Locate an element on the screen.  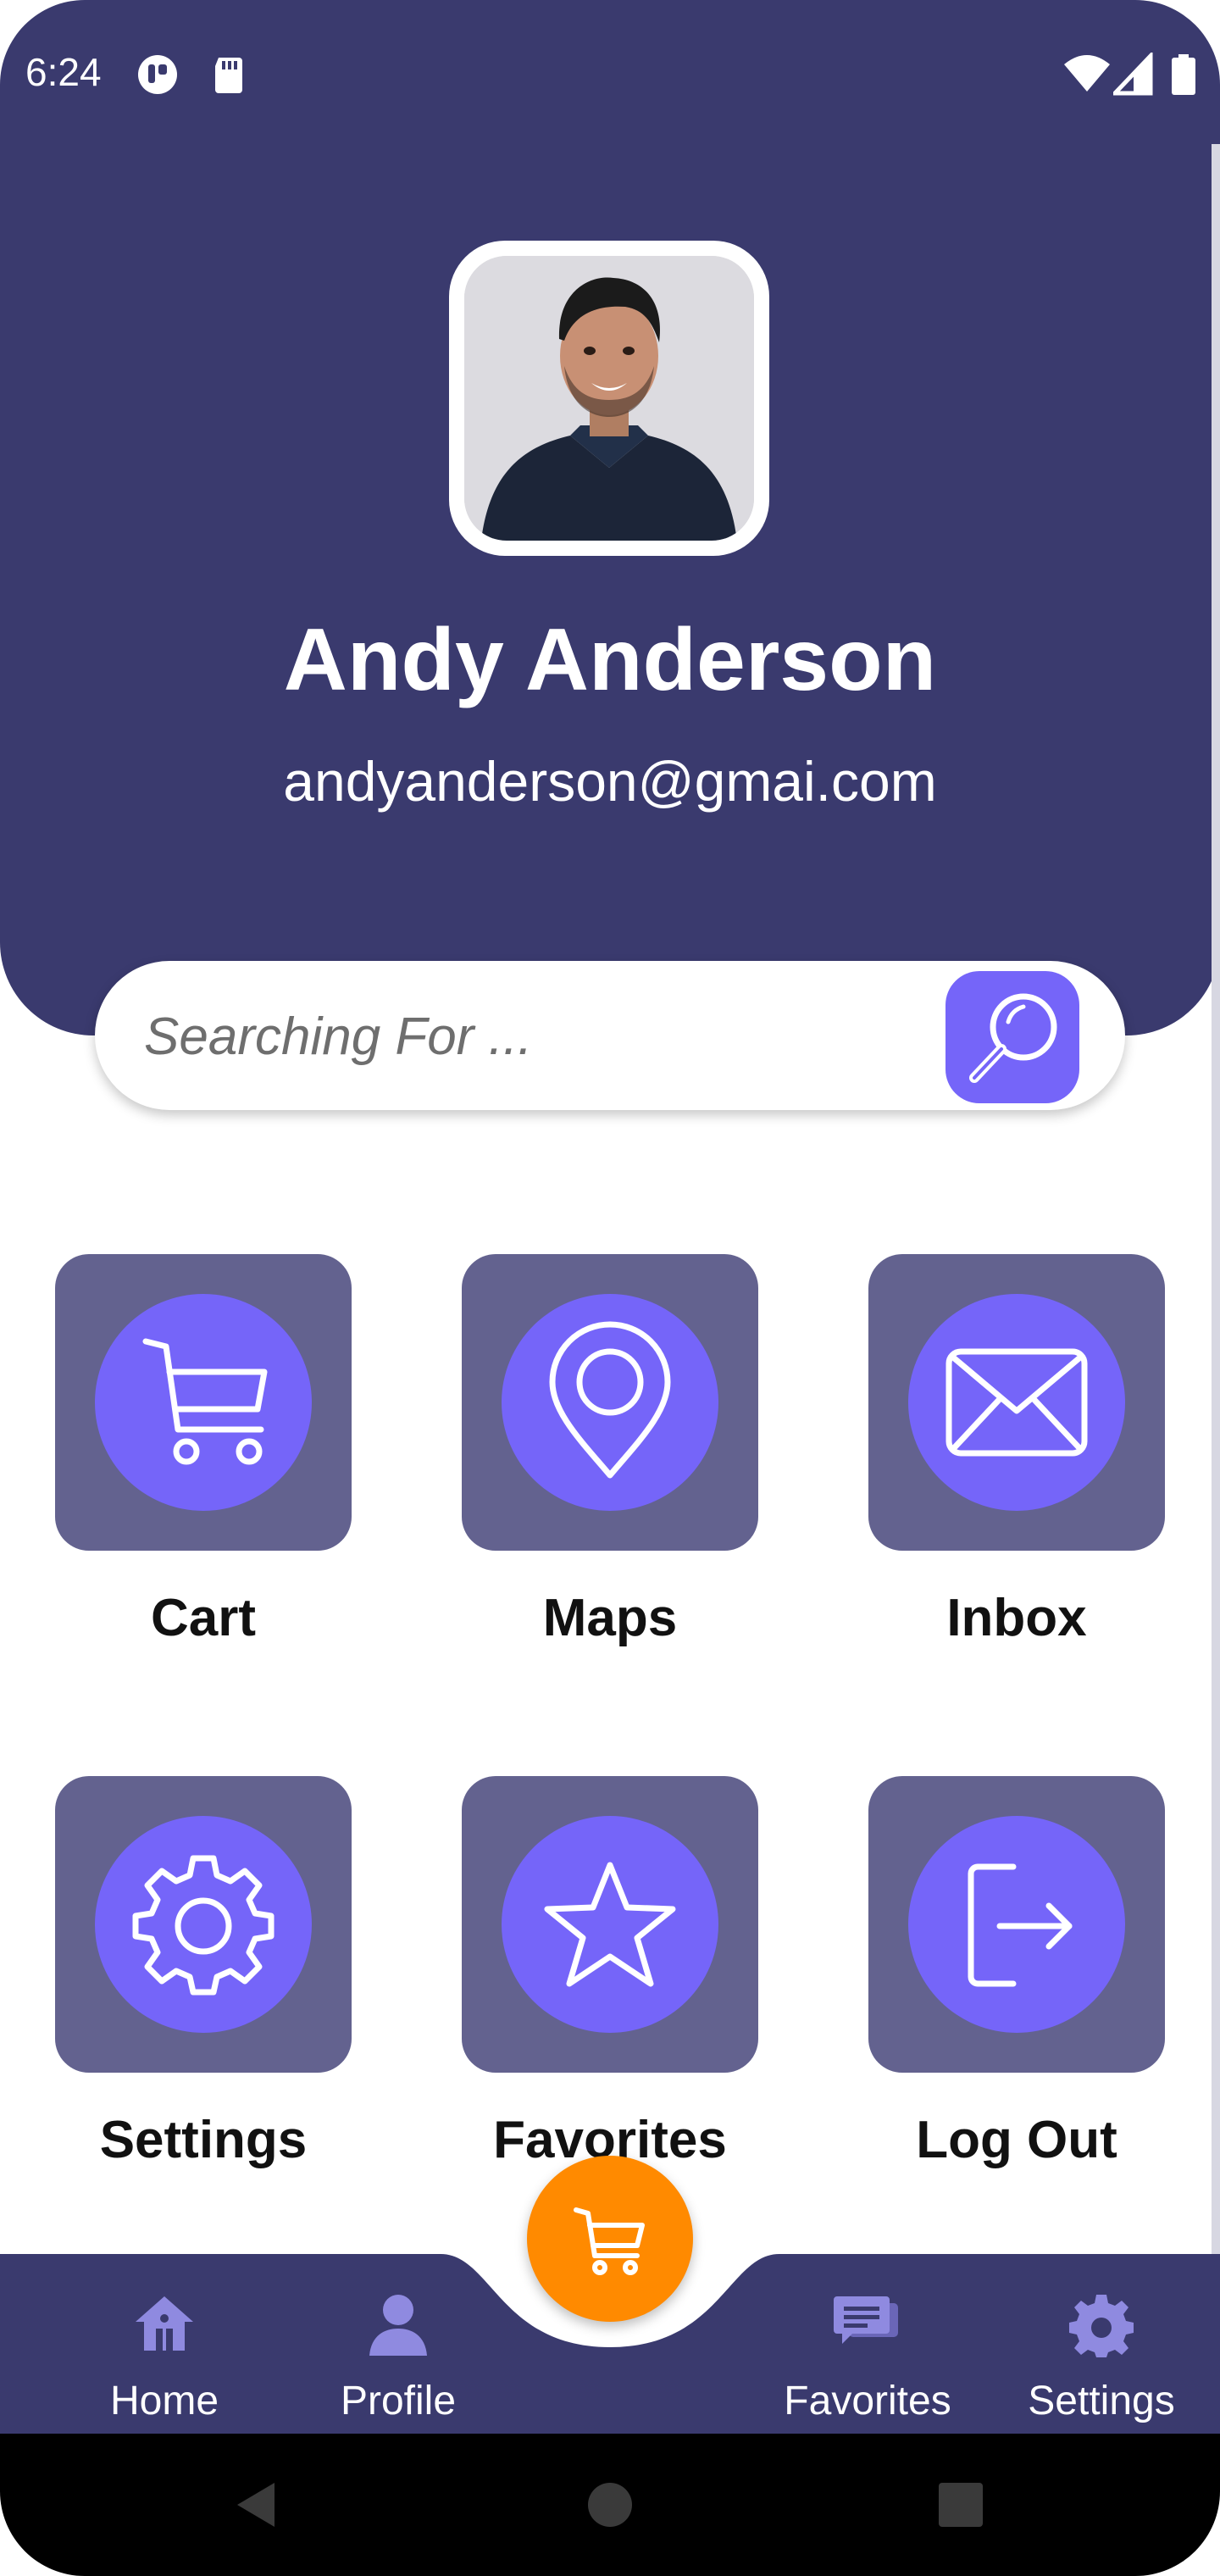
recents-button is located at coordinates (960, 2505).